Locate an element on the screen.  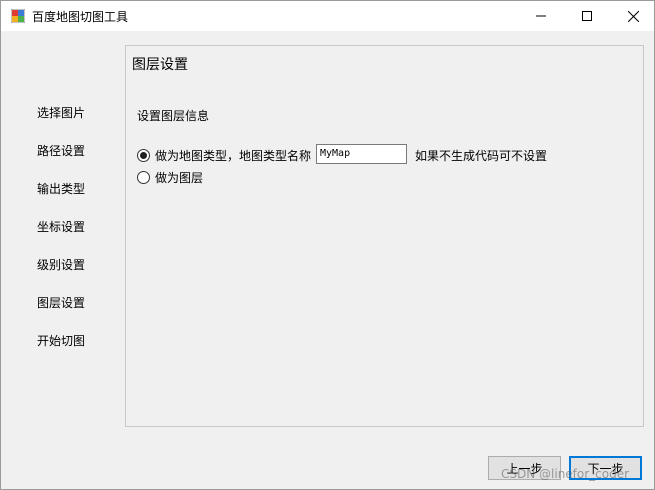
map-type-option: 做为地图类型，地图类型名称 is located at coordinates (224, 155).